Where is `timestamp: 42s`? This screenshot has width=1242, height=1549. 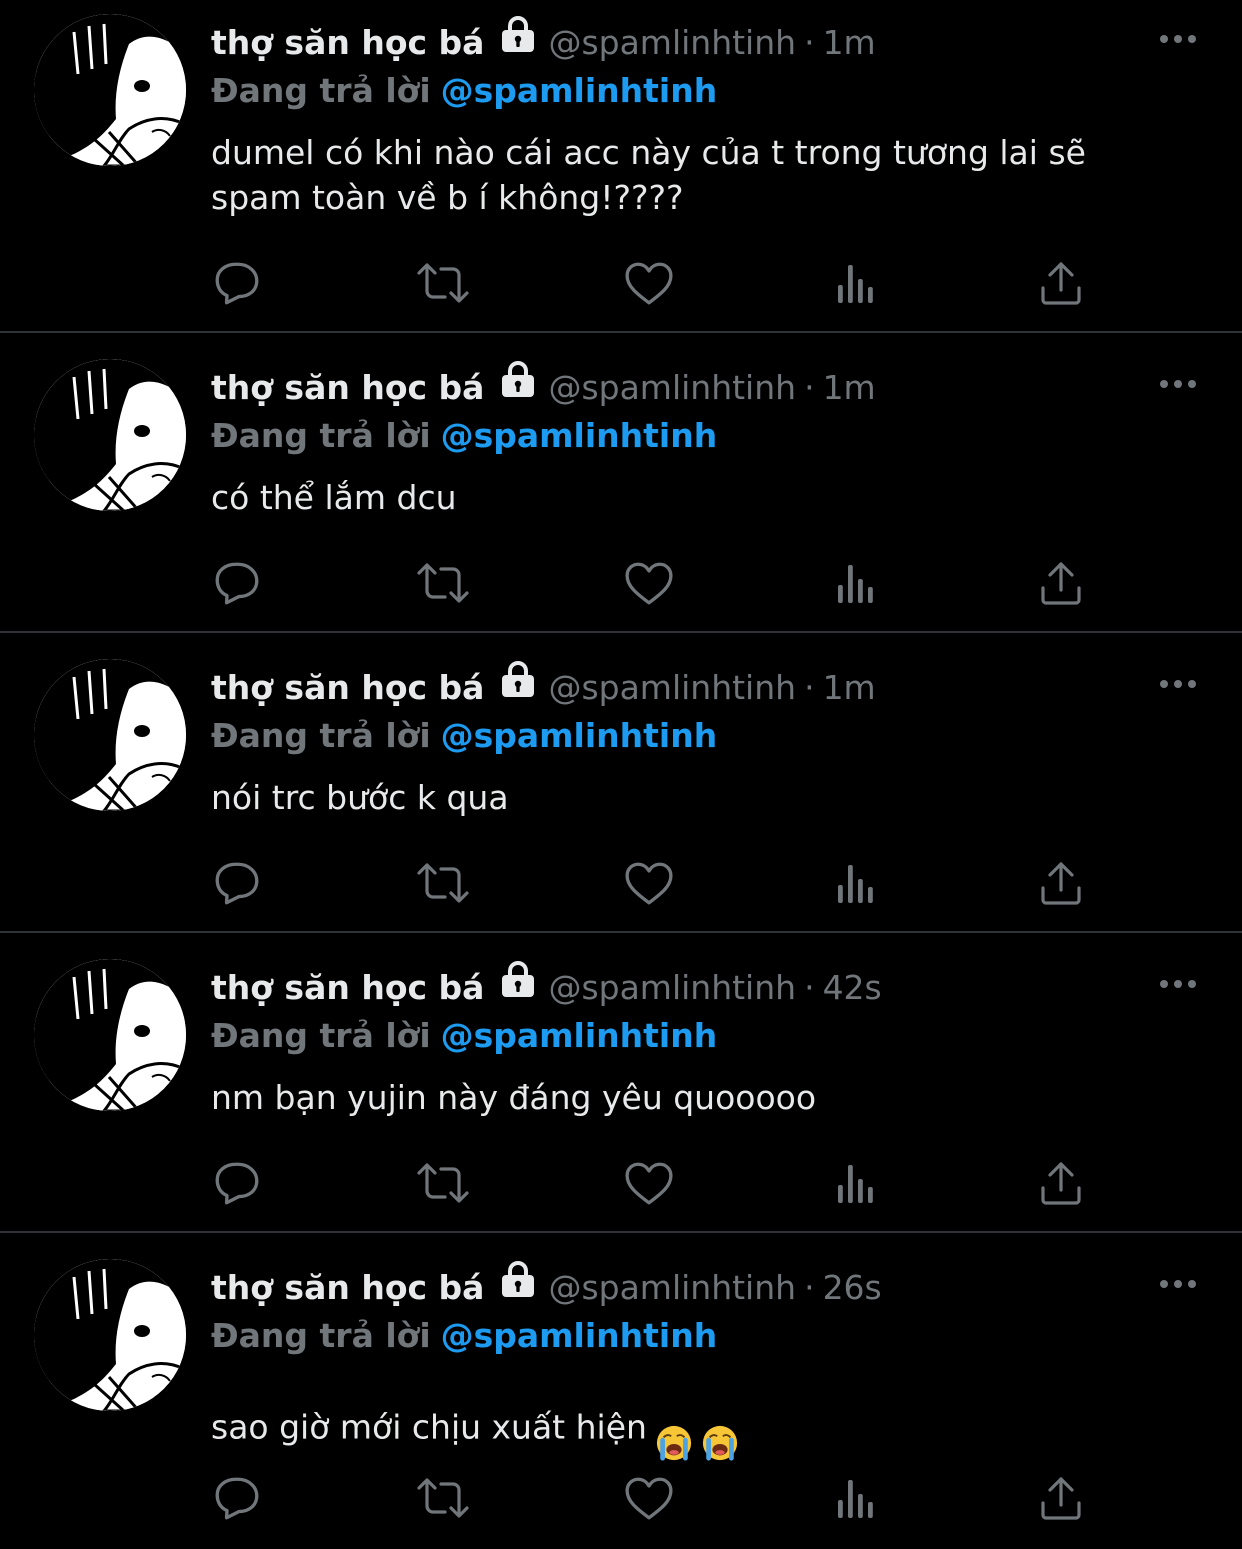
timestamp: 42s is located at coordinates (852, 987).